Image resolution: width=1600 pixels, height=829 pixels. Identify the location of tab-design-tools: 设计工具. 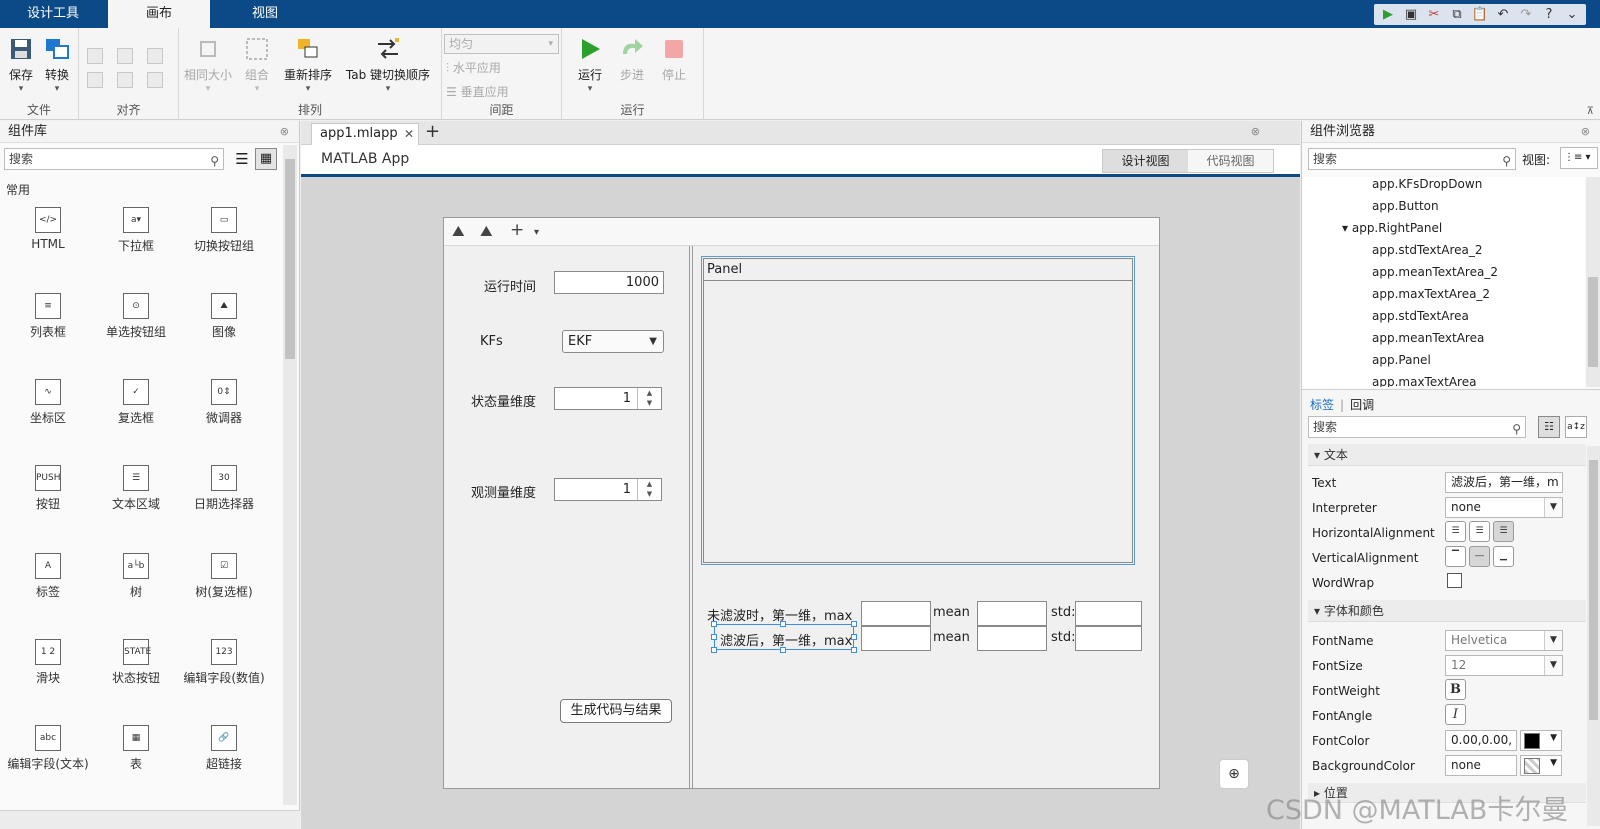
(53, 14).